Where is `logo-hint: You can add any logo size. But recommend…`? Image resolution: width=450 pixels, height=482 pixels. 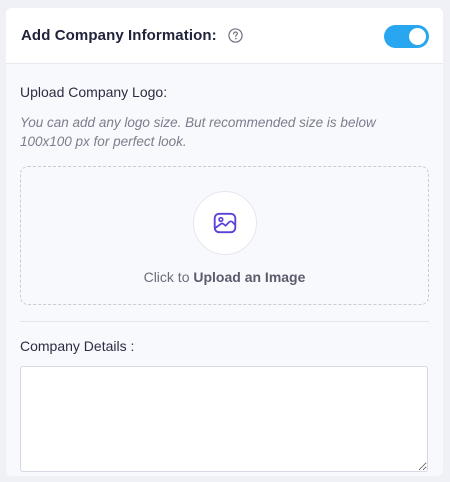 logo-hint: You can add any logo size. But recommend… is located at coordinates (198, 132).